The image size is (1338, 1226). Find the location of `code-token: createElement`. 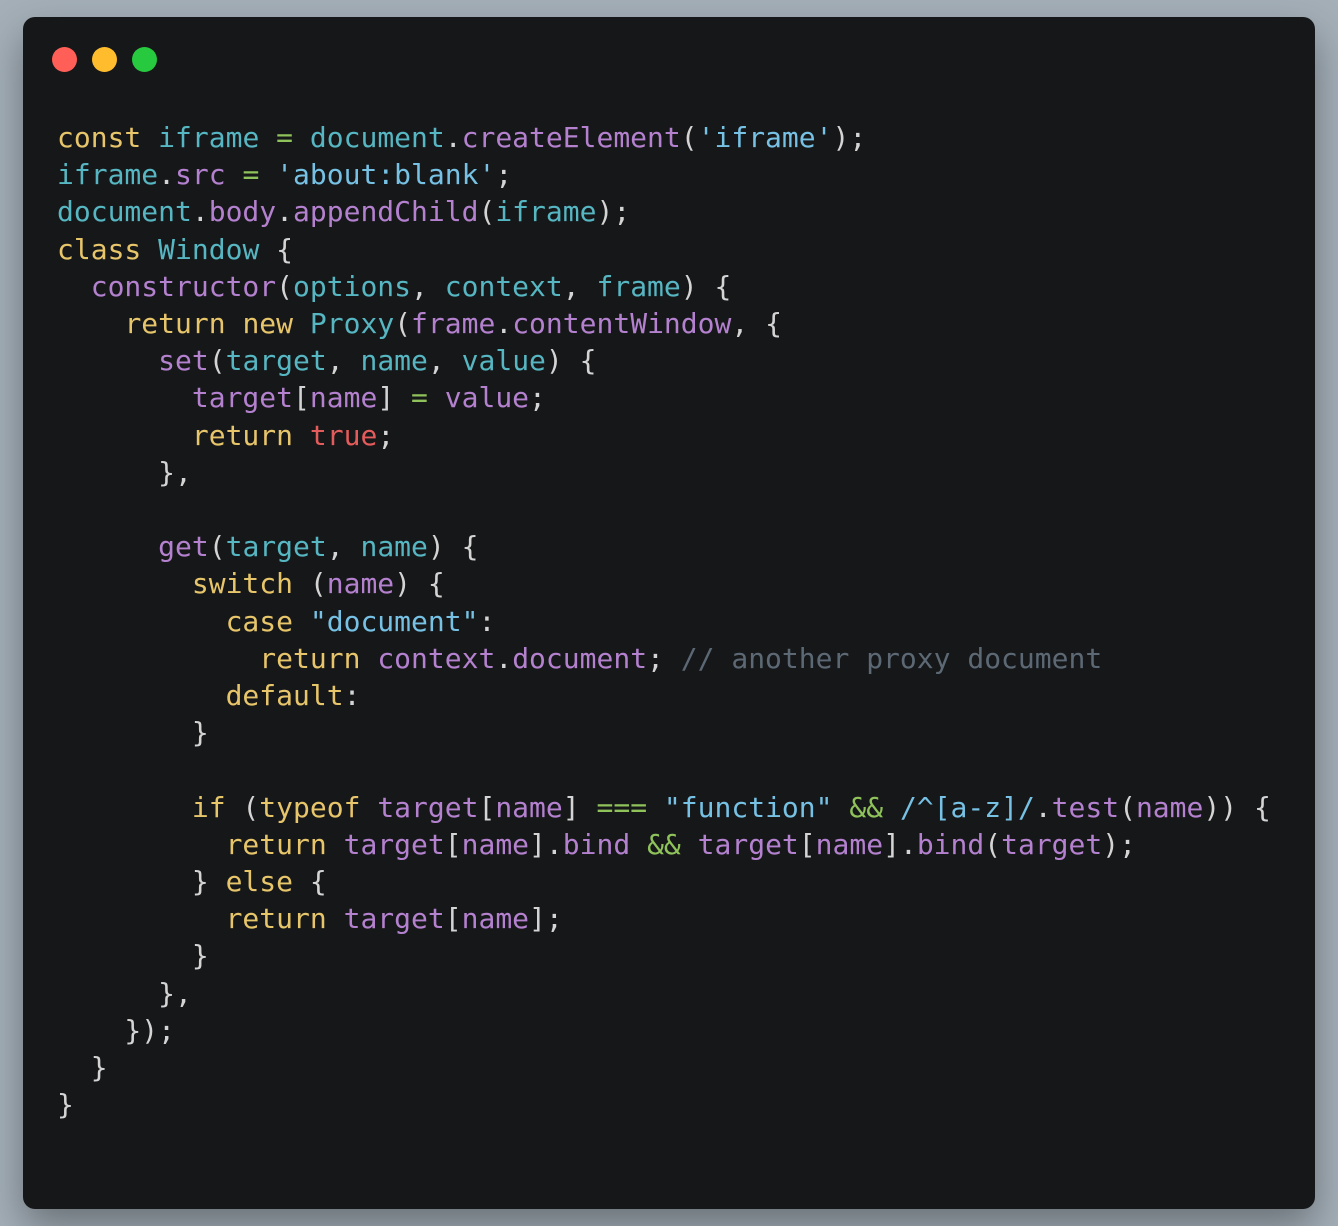

code-token: createElement is located at coordinates (571, 137).